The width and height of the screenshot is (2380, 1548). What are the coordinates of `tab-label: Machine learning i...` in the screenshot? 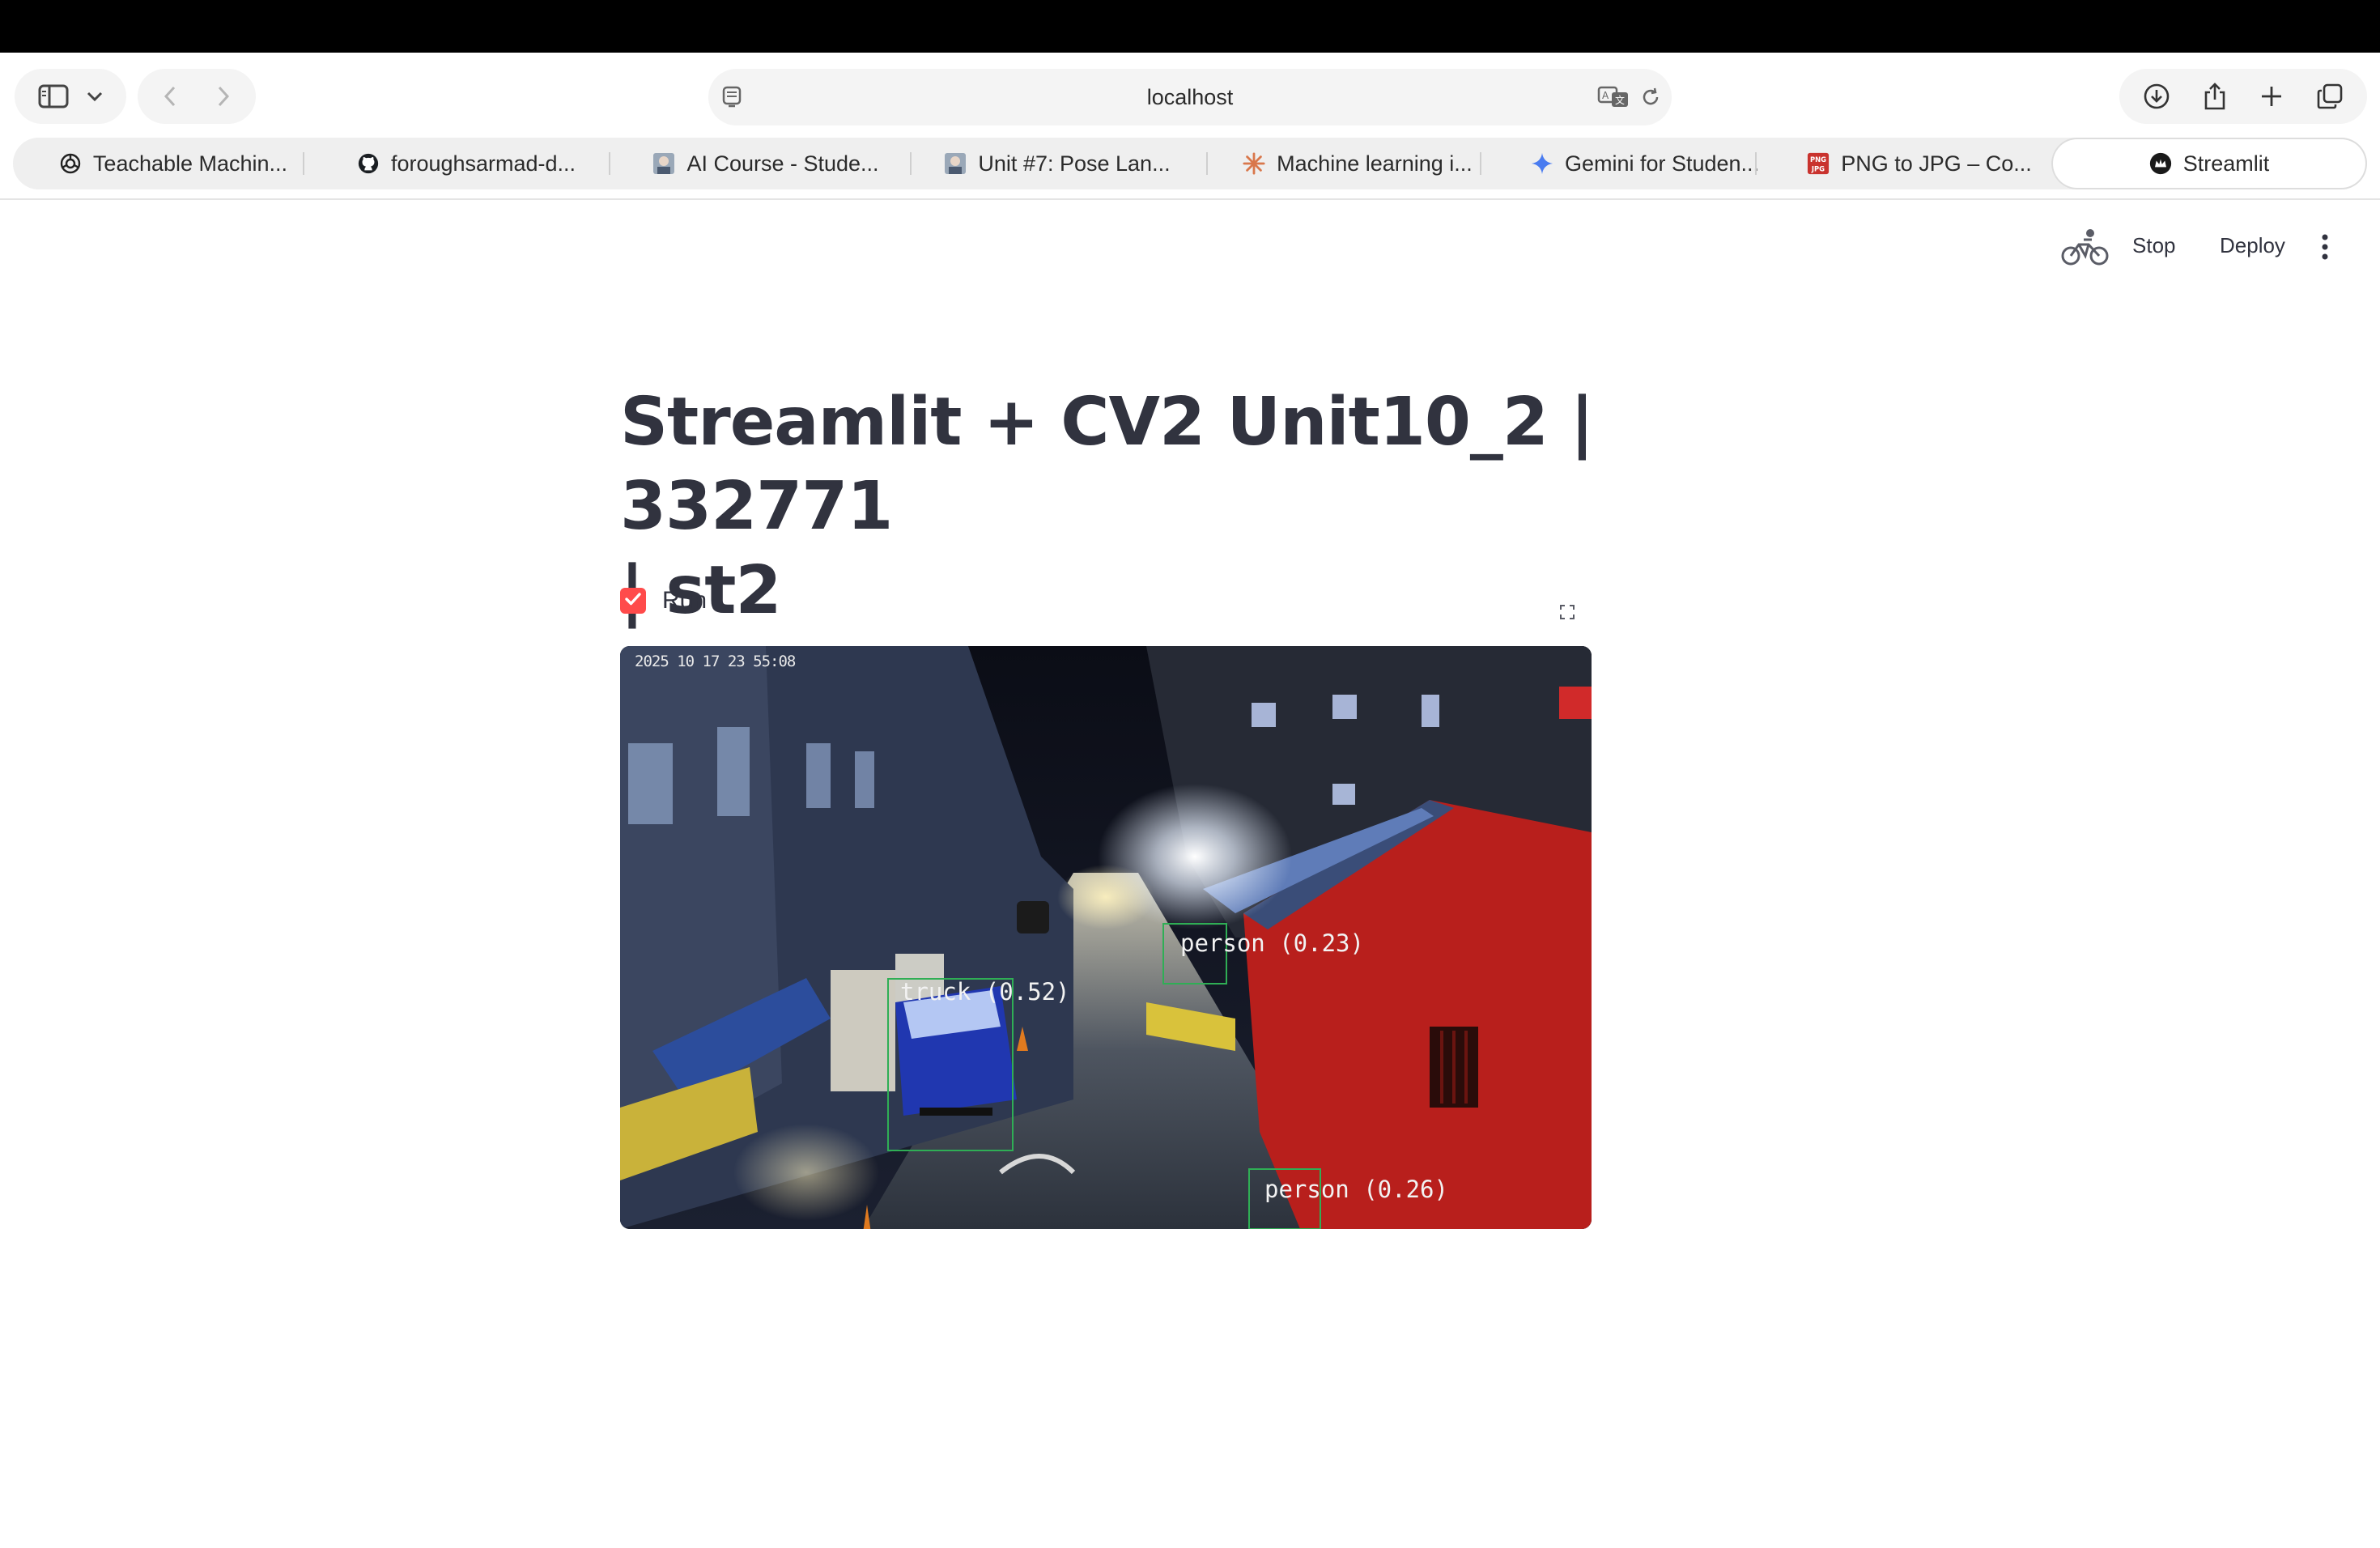 It's located at (1375, 164).